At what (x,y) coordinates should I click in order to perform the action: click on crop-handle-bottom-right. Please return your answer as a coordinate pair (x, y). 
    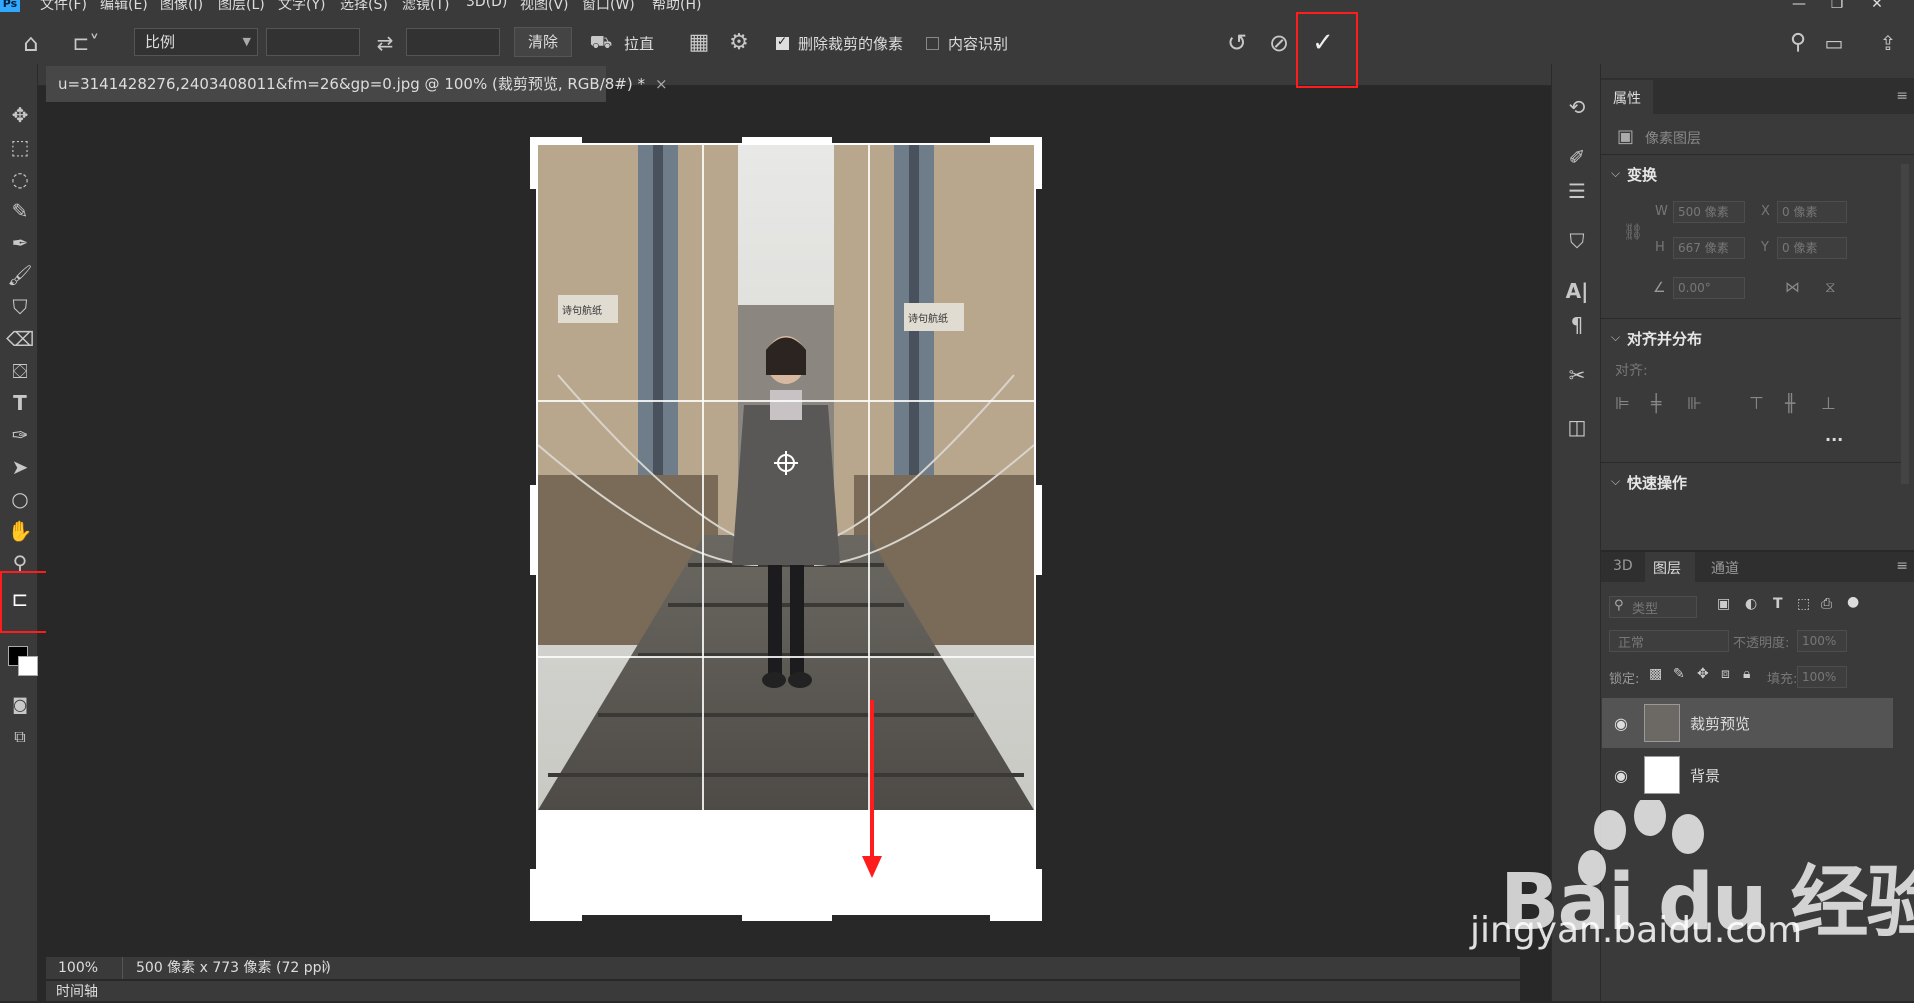
    Looking at the image, I should click on (1038, 895).